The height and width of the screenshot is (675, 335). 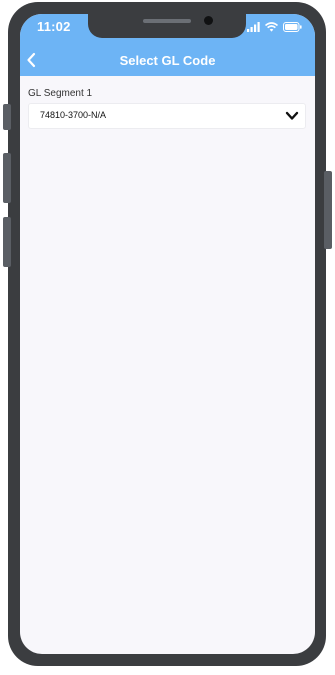 I want to click on status-icons, so click(x=274, y=28).